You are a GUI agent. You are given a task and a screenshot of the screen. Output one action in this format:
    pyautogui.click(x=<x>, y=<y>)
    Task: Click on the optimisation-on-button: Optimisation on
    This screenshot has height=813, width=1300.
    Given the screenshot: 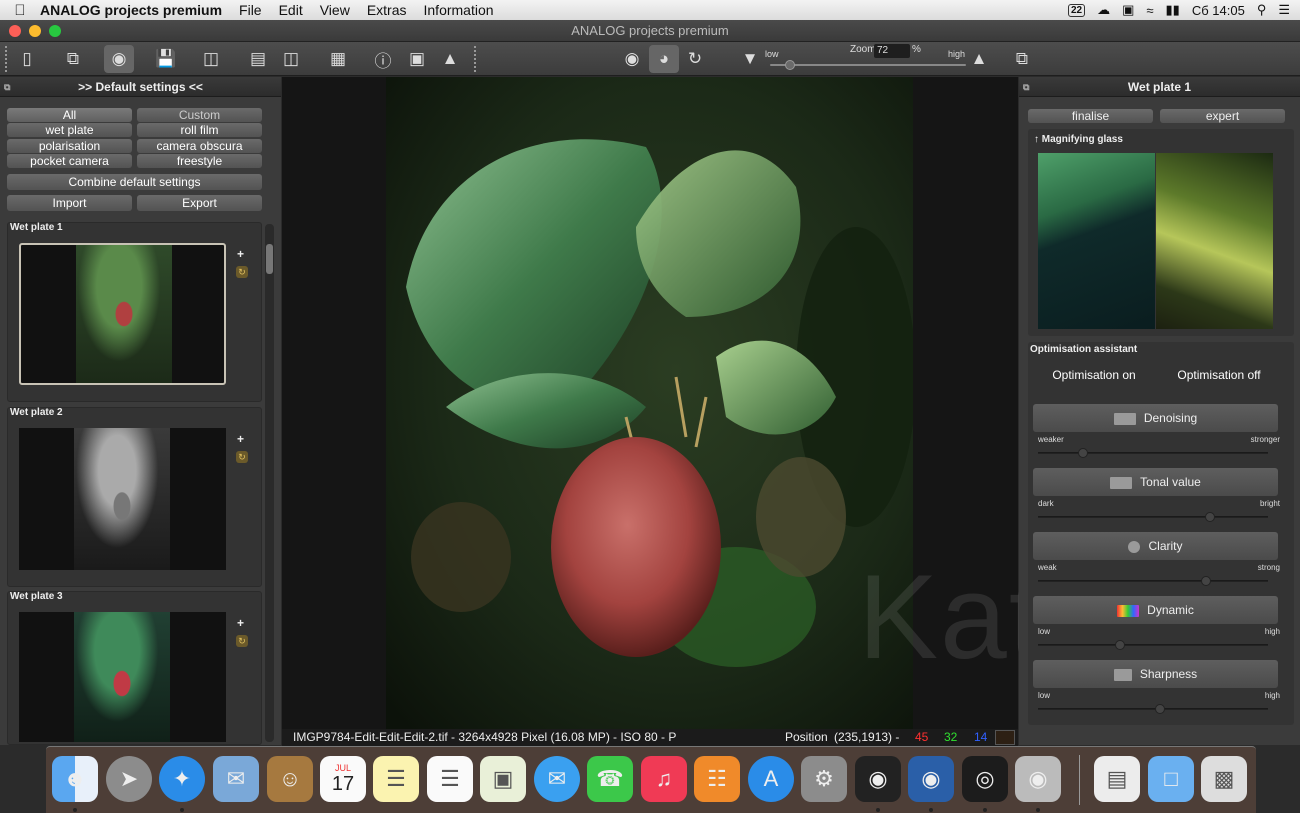 What is the action you would take?
    pyautogui.click(x=1094, y=375)
    